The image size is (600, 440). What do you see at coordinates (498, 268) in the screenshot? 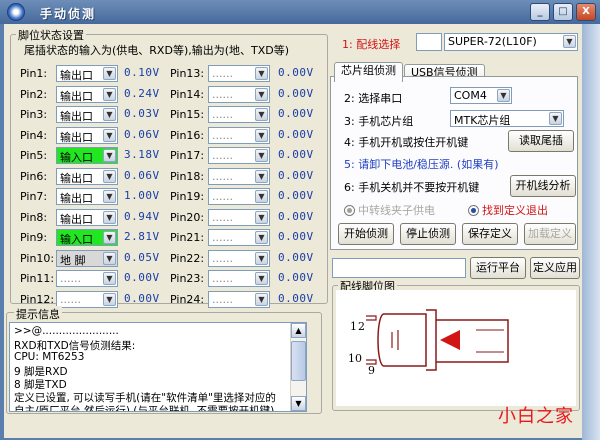
I see `run-platform-button: 运行平台` at bounding box center [498, 268].